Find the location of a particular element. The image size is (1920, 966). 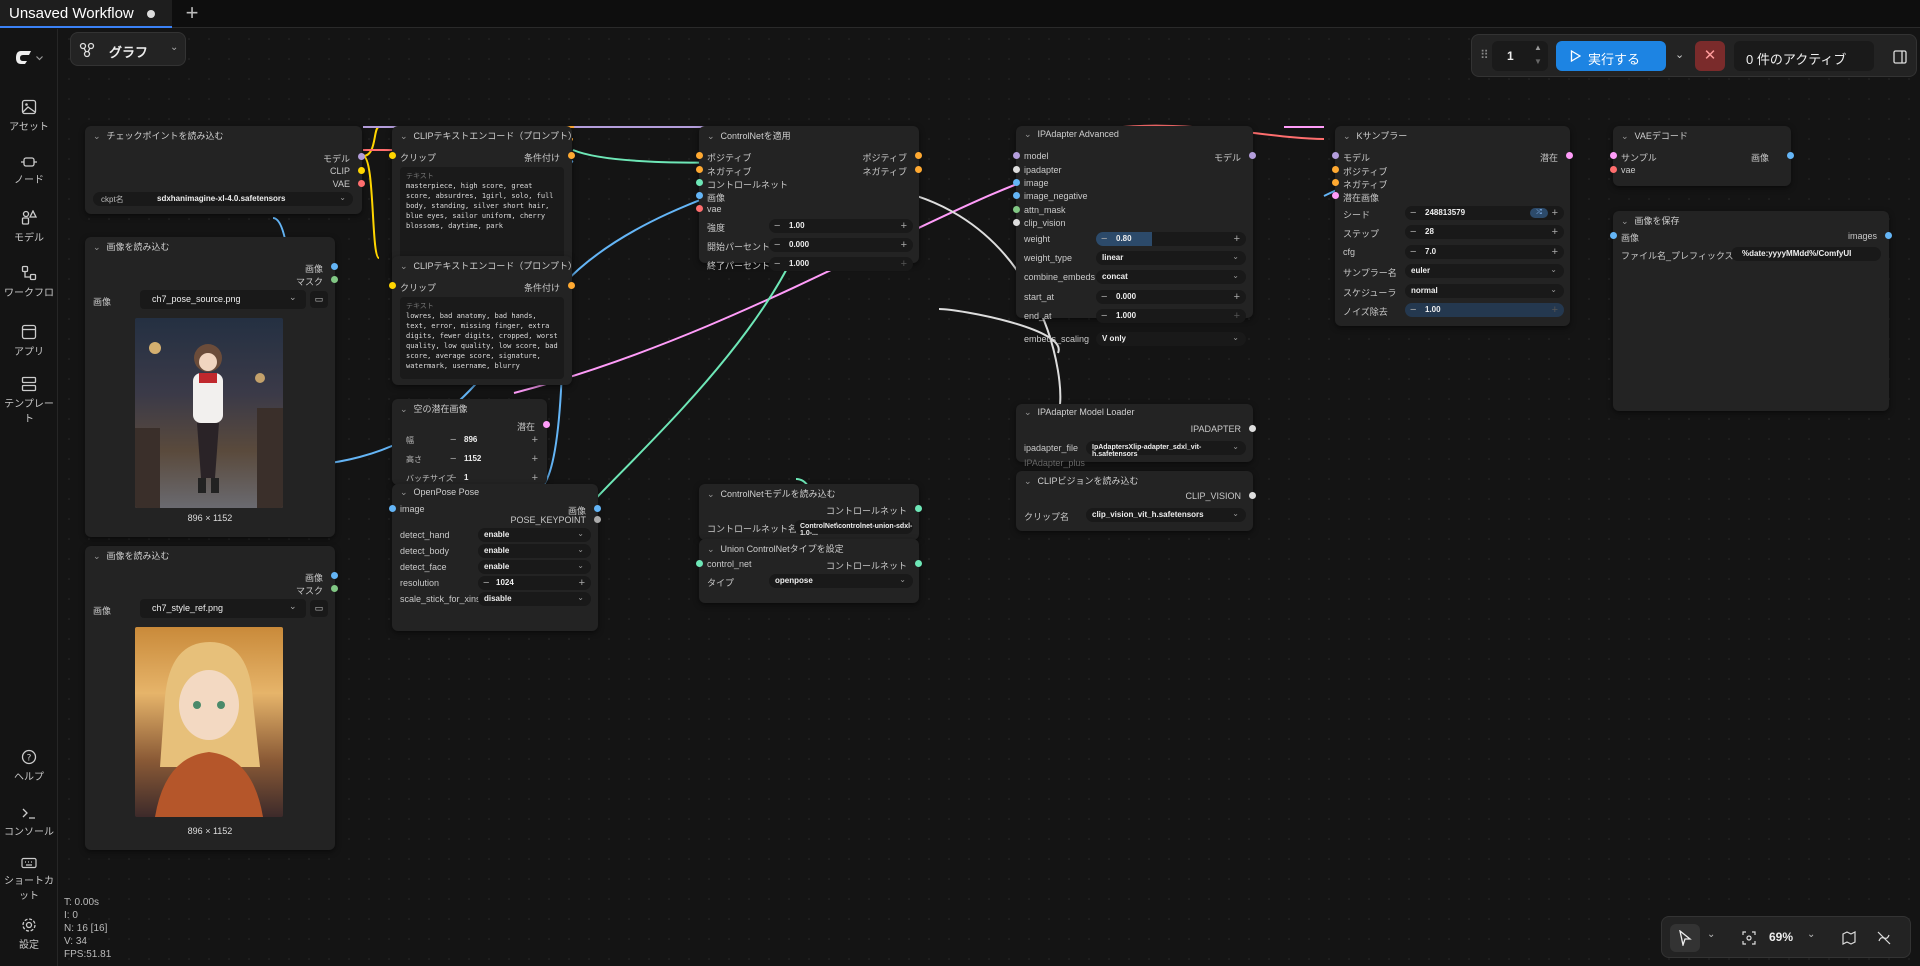

graph-menu: グラフ ⌄ is located at coordinates (128, 49).